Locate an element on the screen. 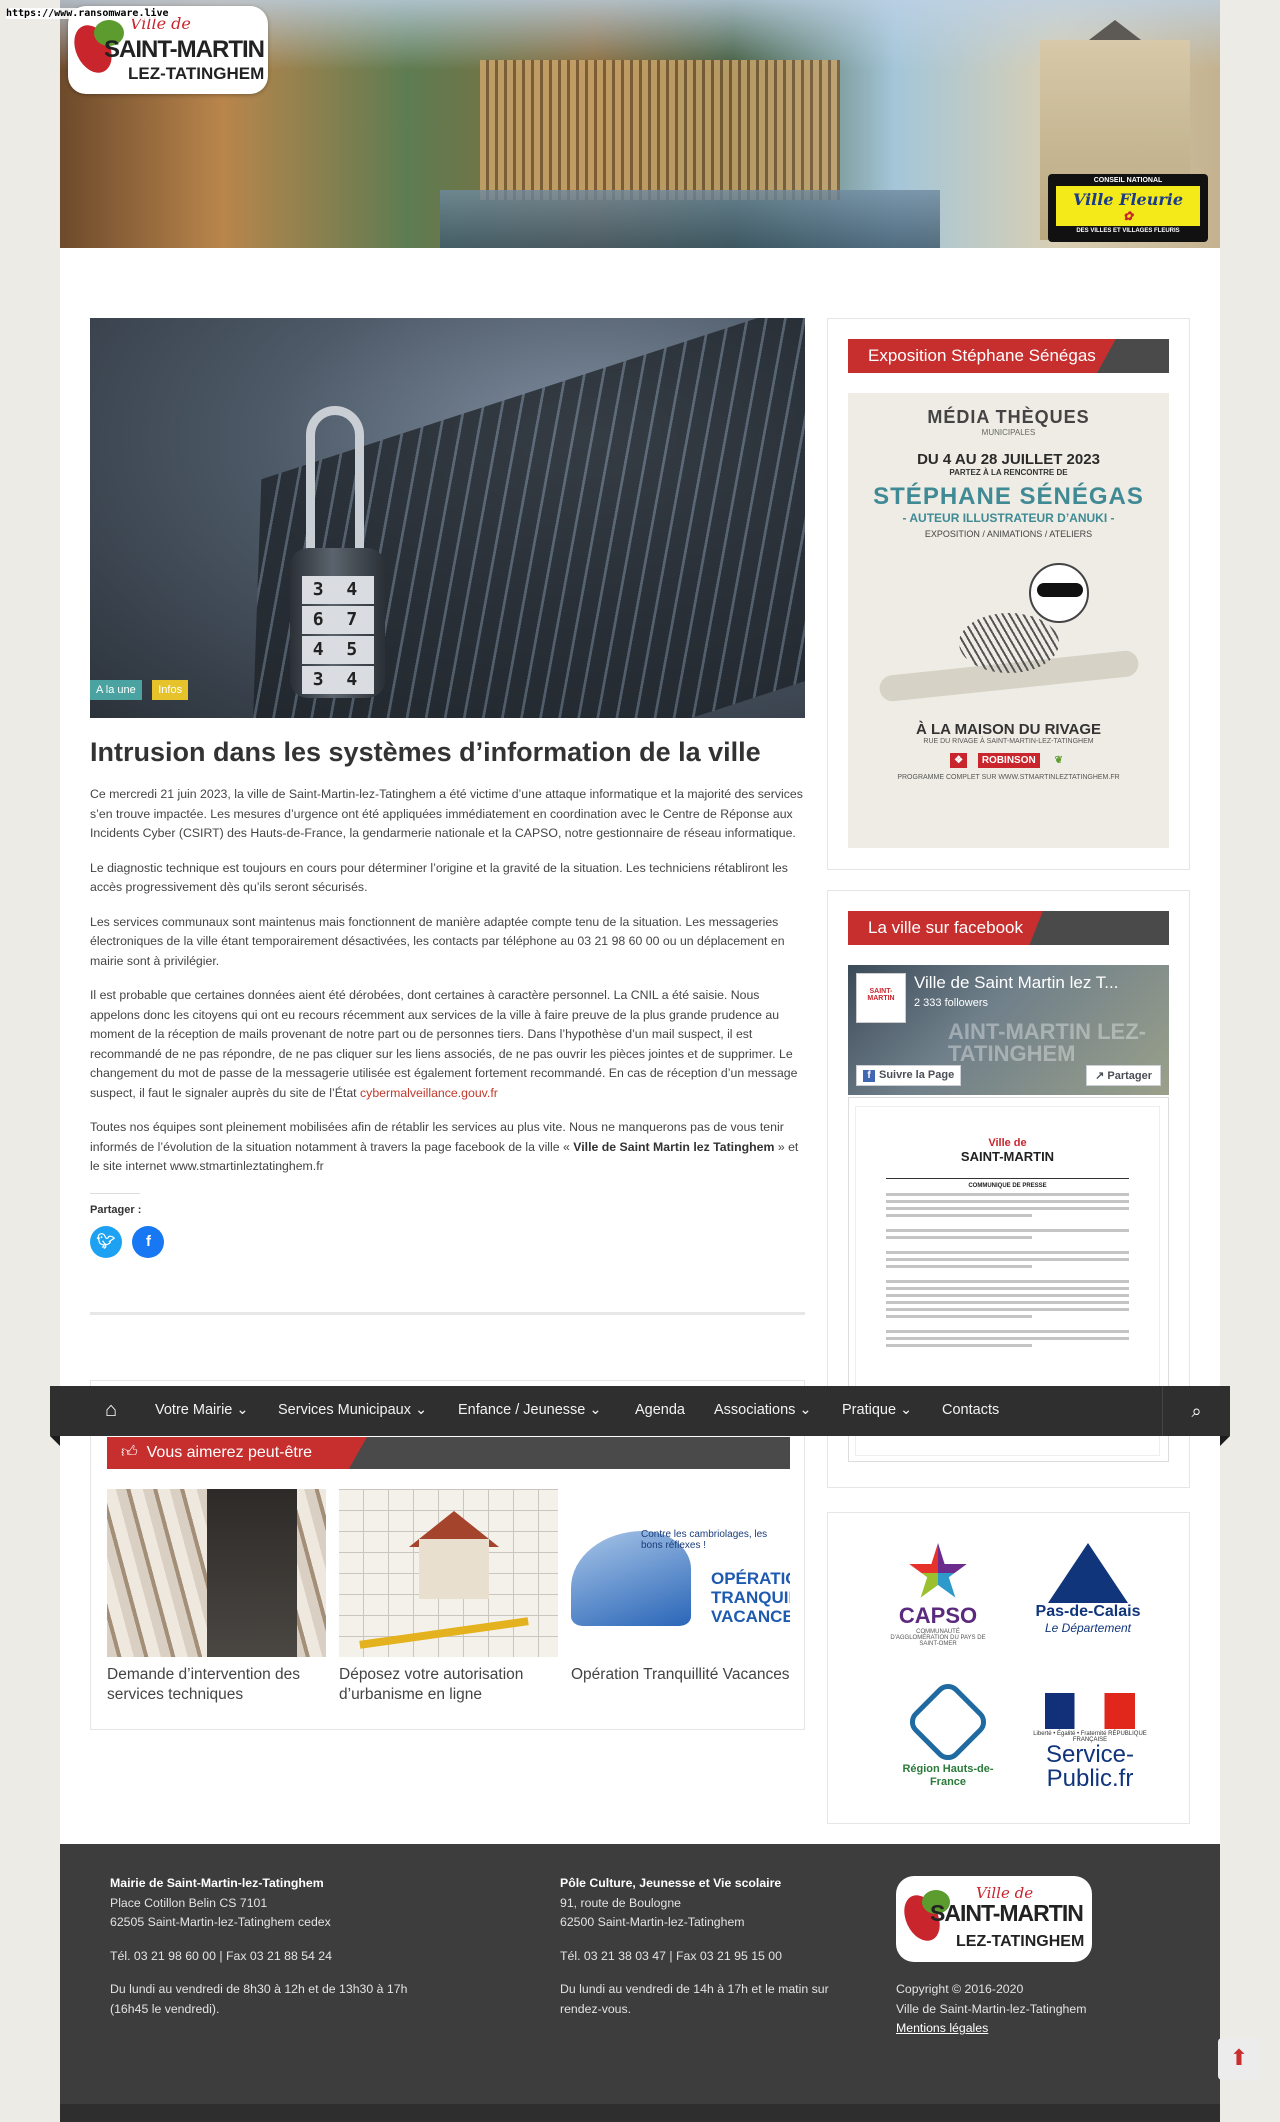 Image resolution: width=1280 pixels, height=2122 pixels. back-to-top-button: ⬆ is located at coordinates (1239, 2059).